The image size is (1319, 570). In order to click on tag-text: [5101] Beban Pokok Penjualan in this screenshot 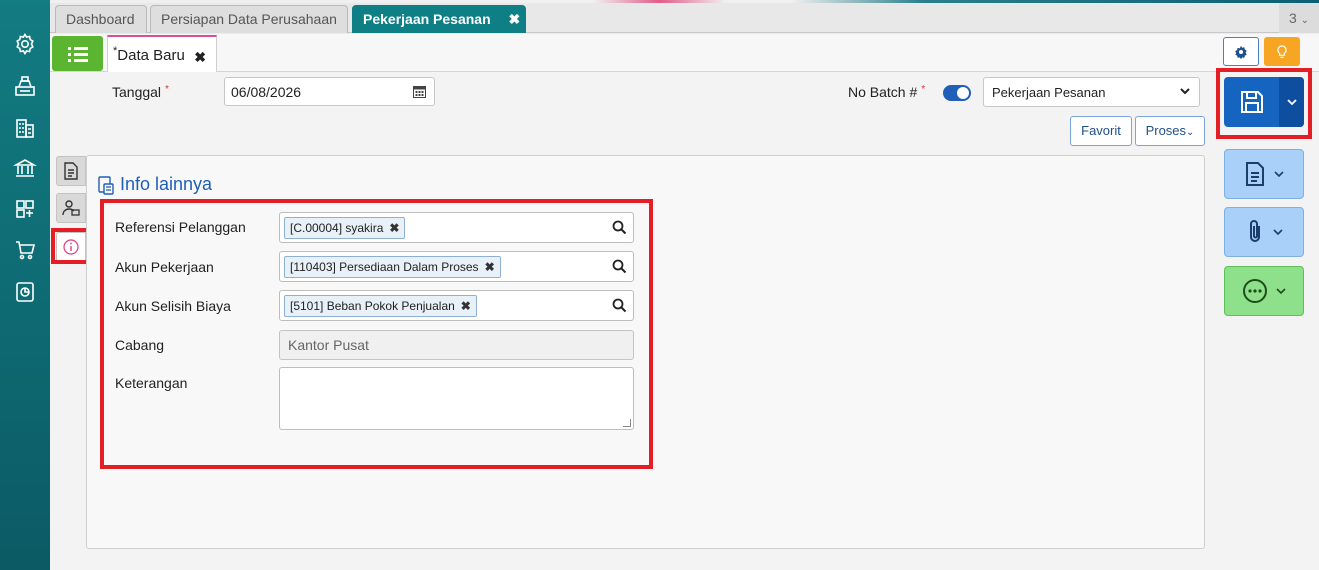, I will do `click(372, 306)`.